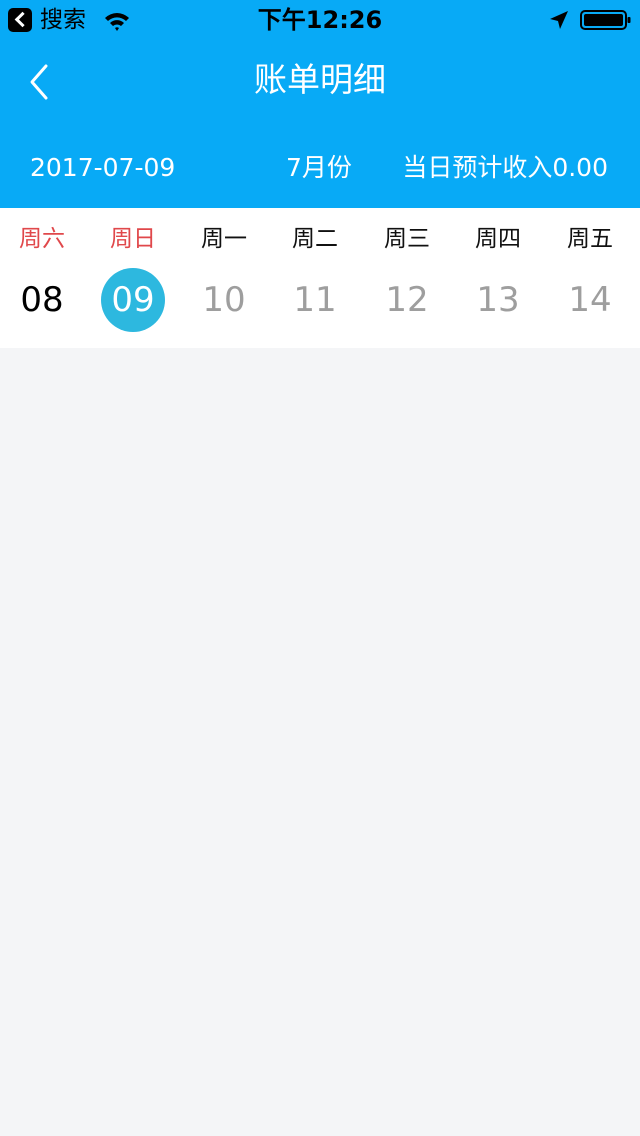 The image size is (640, 1136). Describe the element at coordinates (315, 300) in the screenshot. I see `day-number: 11` at that location.